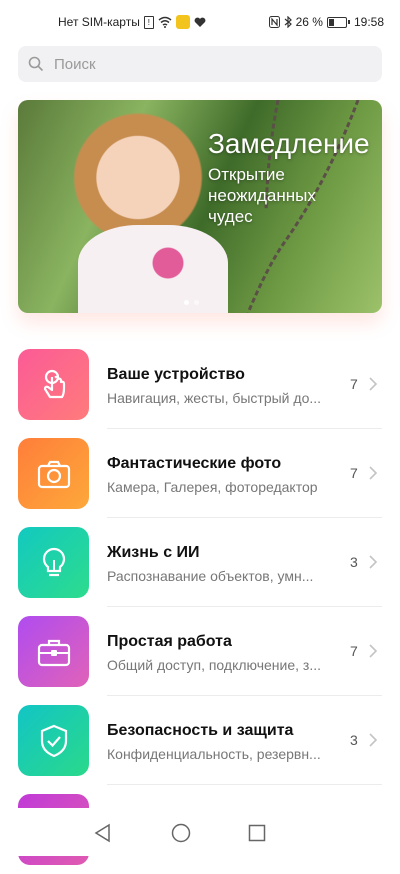 The image size is (400, 874). I want to click on list-item-title: Ваше устройство, so click(176, 374).